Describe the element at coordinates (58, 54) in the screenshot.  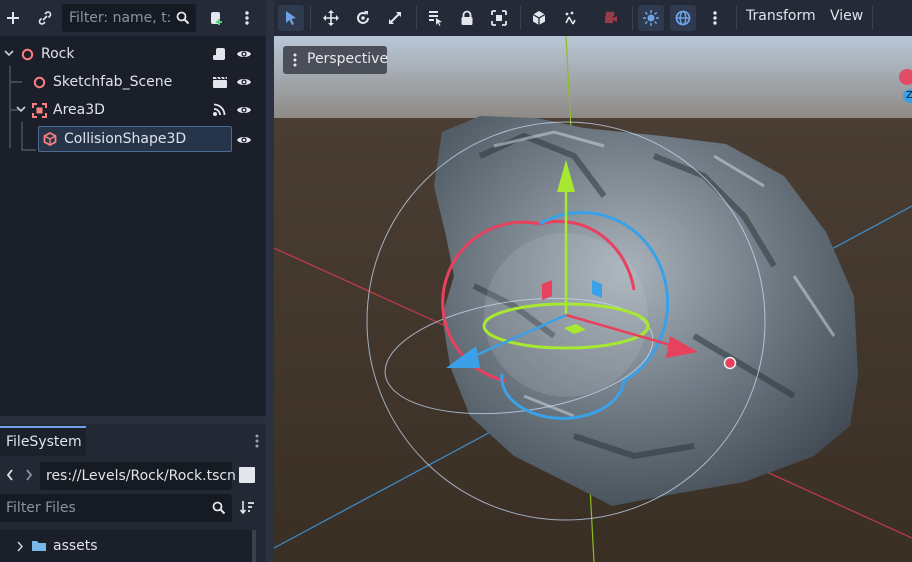
I see `tree-item-label: Rock` at that location.